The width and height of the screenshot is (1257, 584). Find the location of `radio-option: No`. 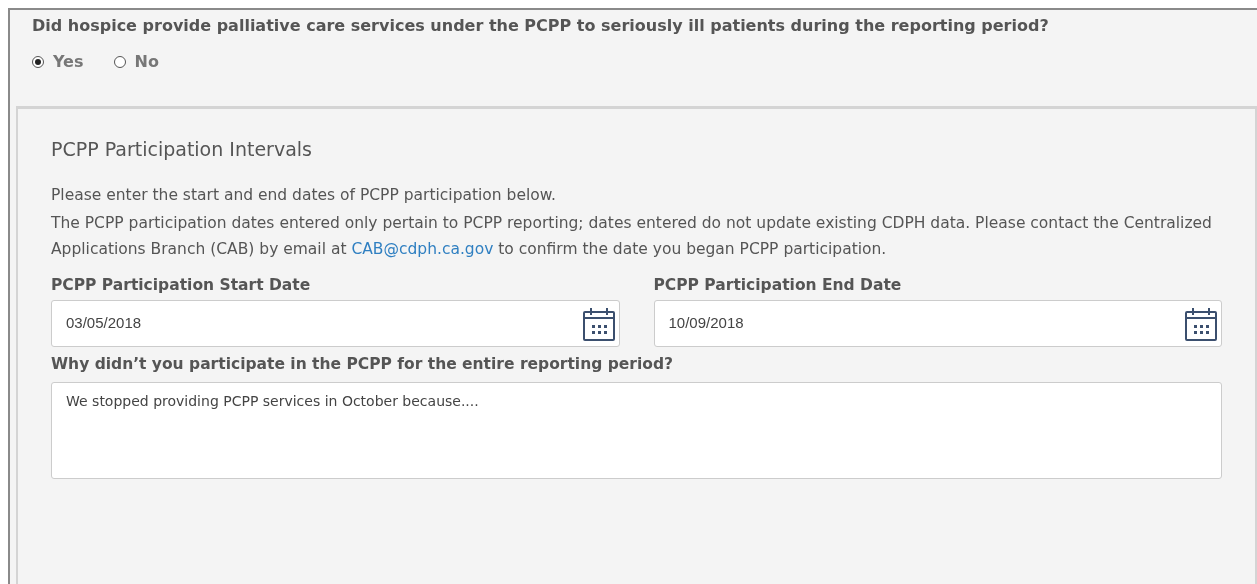

radio-option: No is located at coordinates (136, 62).